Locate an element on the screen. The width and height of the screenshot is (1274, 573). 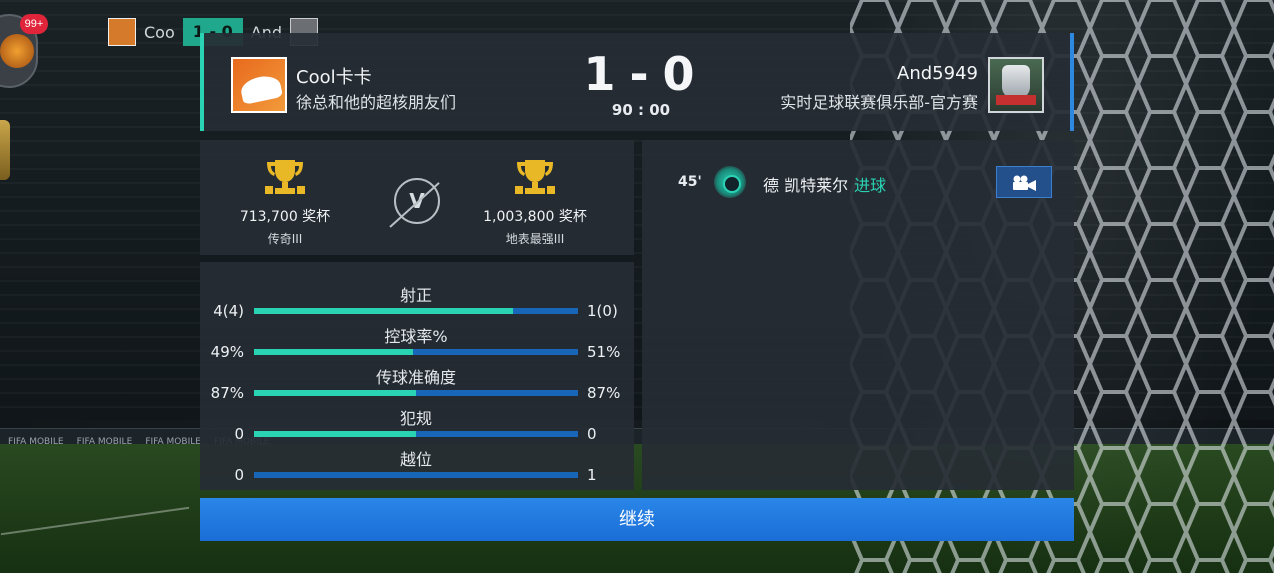
side-menu-tab is located at coordinates (5, 150).